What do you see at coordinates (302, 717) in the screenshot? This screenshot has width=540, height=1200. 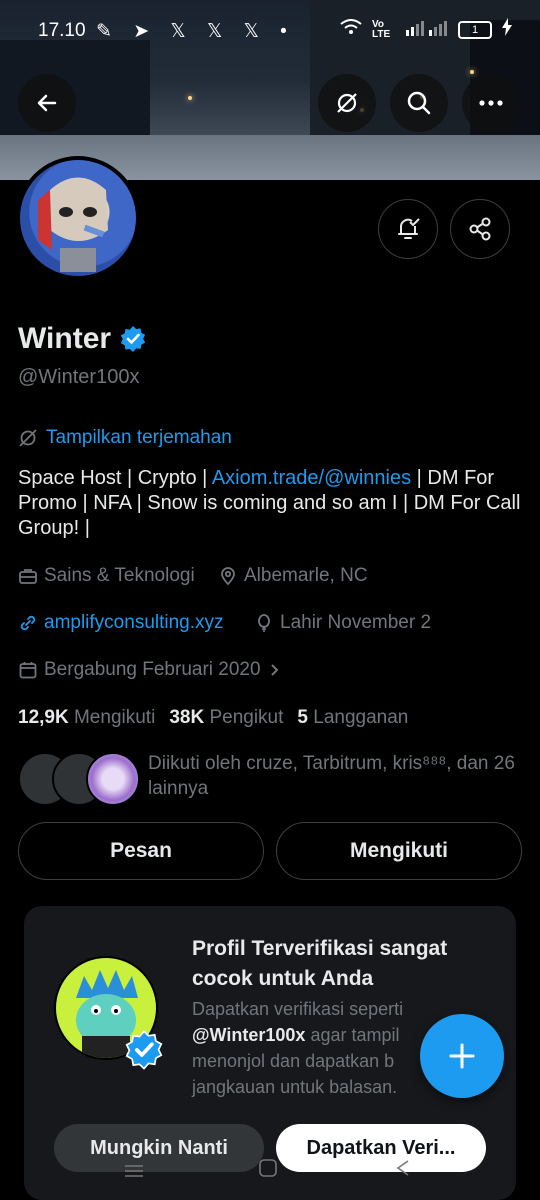 I see `subscriptions-count: 5` at bounding box center [302, 717].